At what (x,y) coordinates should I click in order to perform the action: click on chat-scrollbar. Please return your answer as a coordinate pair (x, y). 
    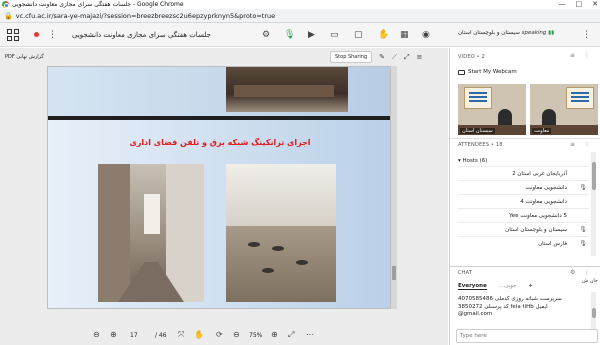
    Looking at the image, I should click on (593, 312).